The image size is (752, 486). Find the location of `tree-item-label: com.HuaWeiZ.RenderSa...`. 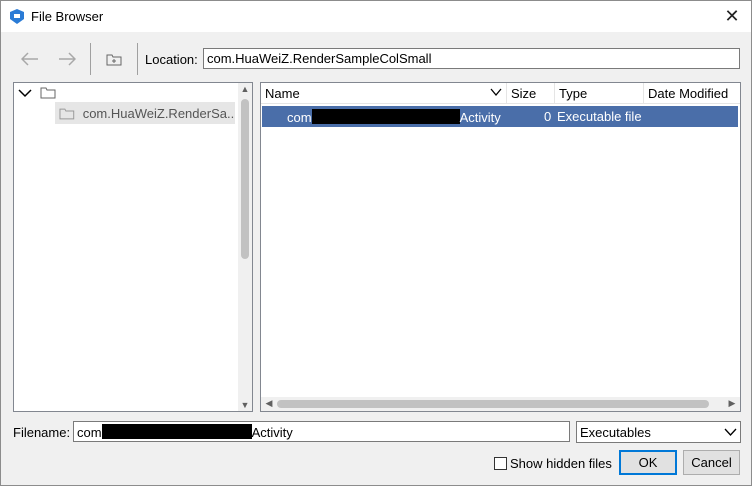

tree-item-label: com.HuaWeiZ.RenderSa... is located at coordinates (158, 113).